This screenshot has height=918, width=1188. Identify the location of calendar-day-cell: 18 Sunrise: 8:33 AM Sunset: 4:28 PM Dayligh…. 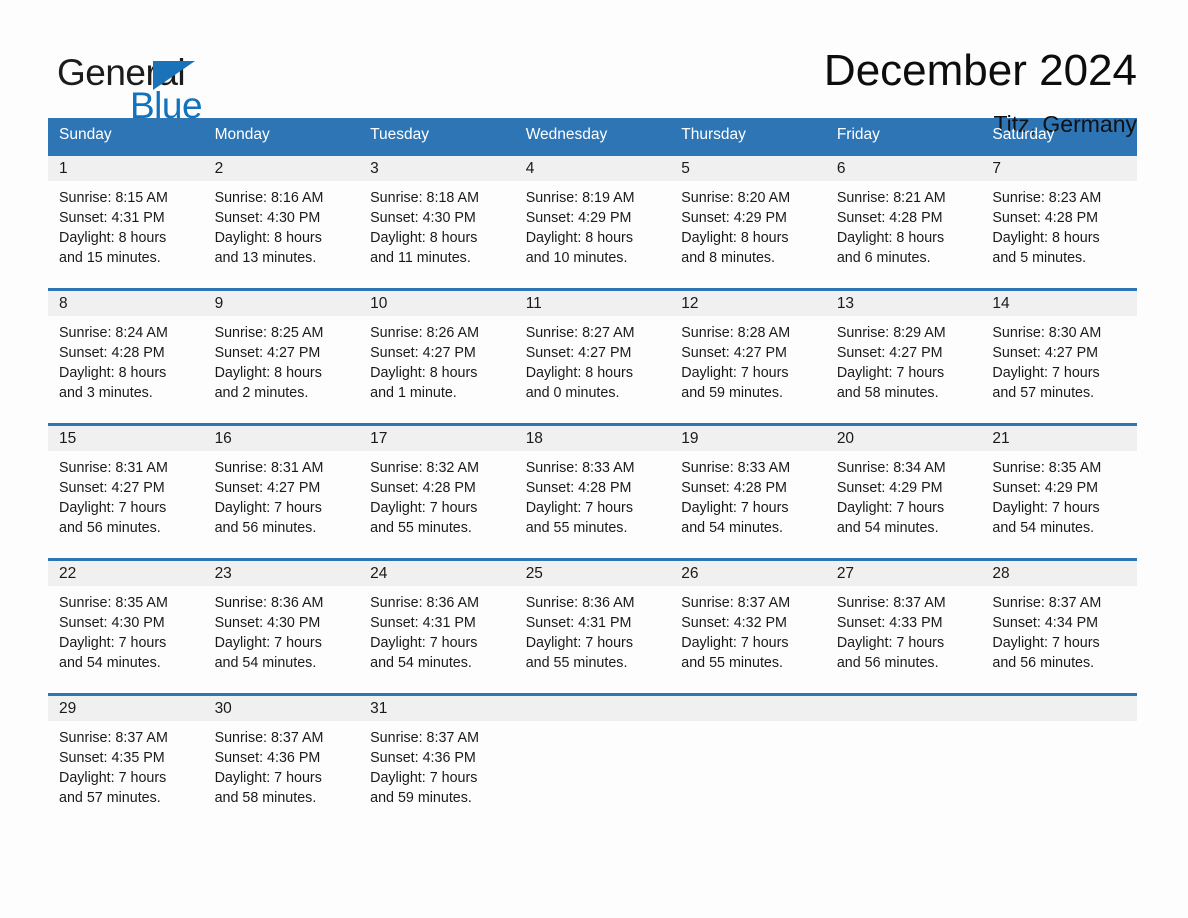
(592, 491).